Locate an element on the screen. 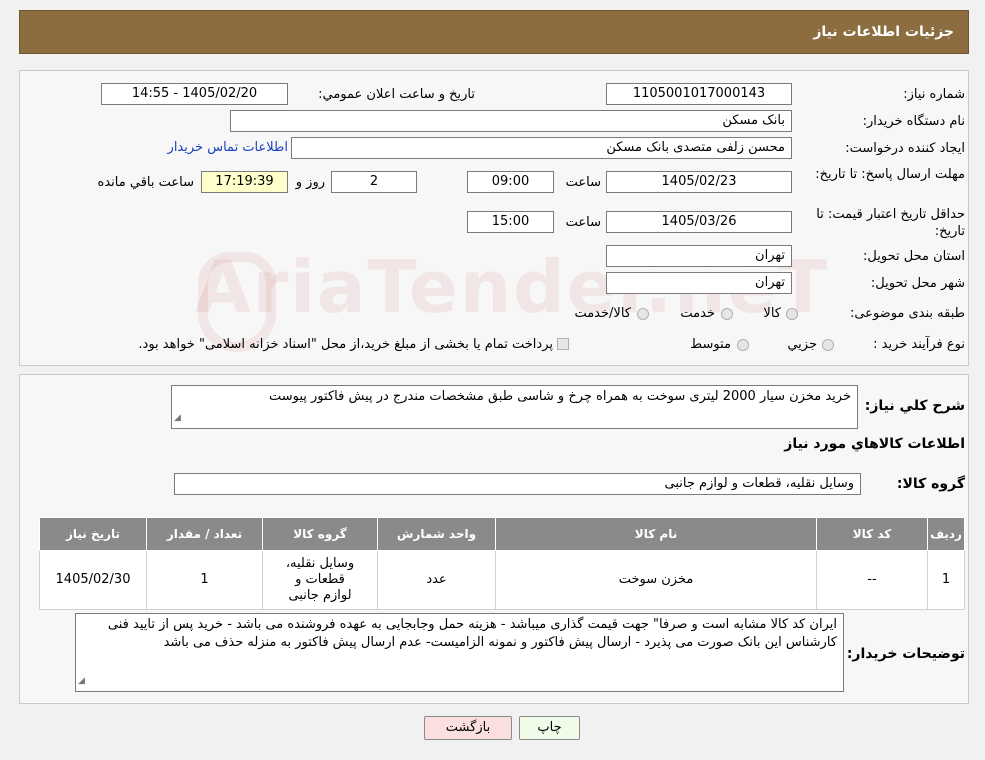 The image size is (985, 760). category-label: طبقه بندی موضوعی: is located at coordinates (907, 313).